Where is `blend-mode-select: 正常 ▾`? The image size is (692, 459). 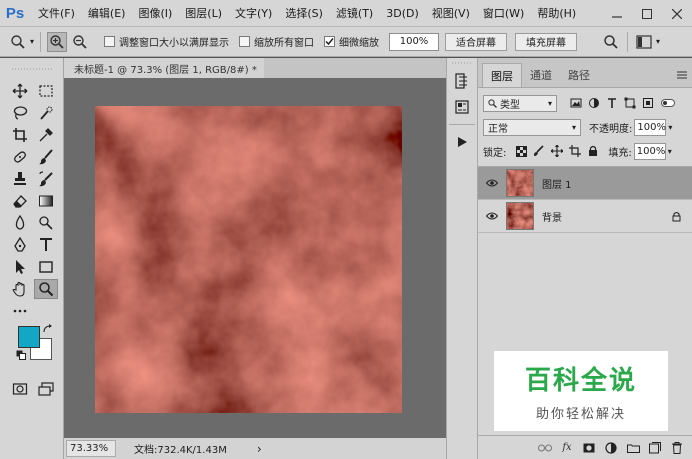
blend-mode-select: 正常 ▾ is located at coordinates (532, 127).